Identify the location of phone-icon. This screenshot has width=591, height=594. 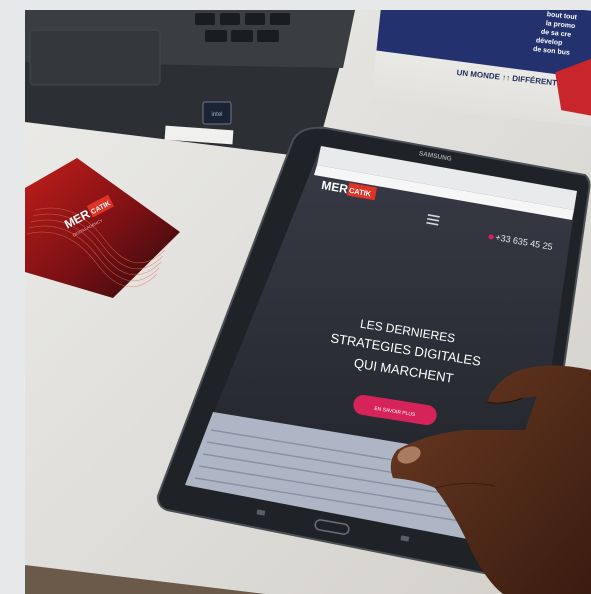
(491, 237).